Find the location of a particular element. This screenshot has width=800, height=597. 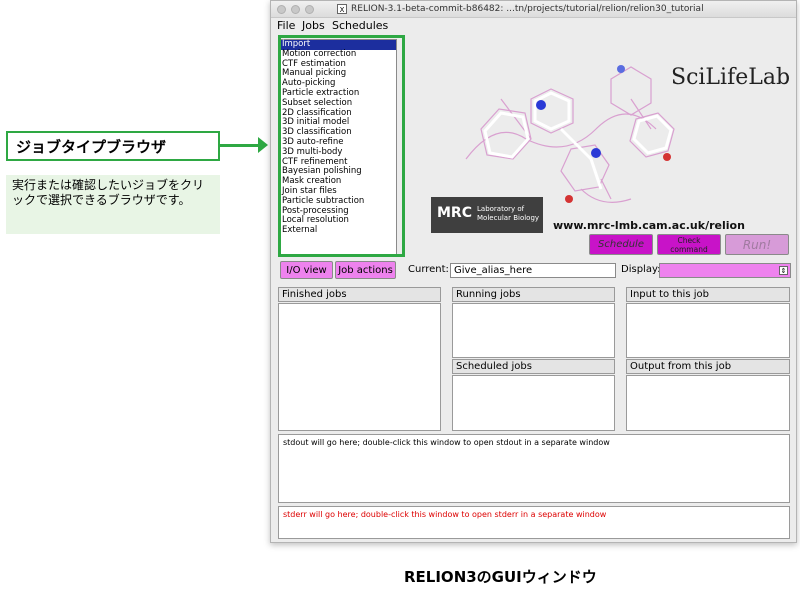

scheduled-jobs-header: Scheduled jobs is located at coordinates (533, 366).